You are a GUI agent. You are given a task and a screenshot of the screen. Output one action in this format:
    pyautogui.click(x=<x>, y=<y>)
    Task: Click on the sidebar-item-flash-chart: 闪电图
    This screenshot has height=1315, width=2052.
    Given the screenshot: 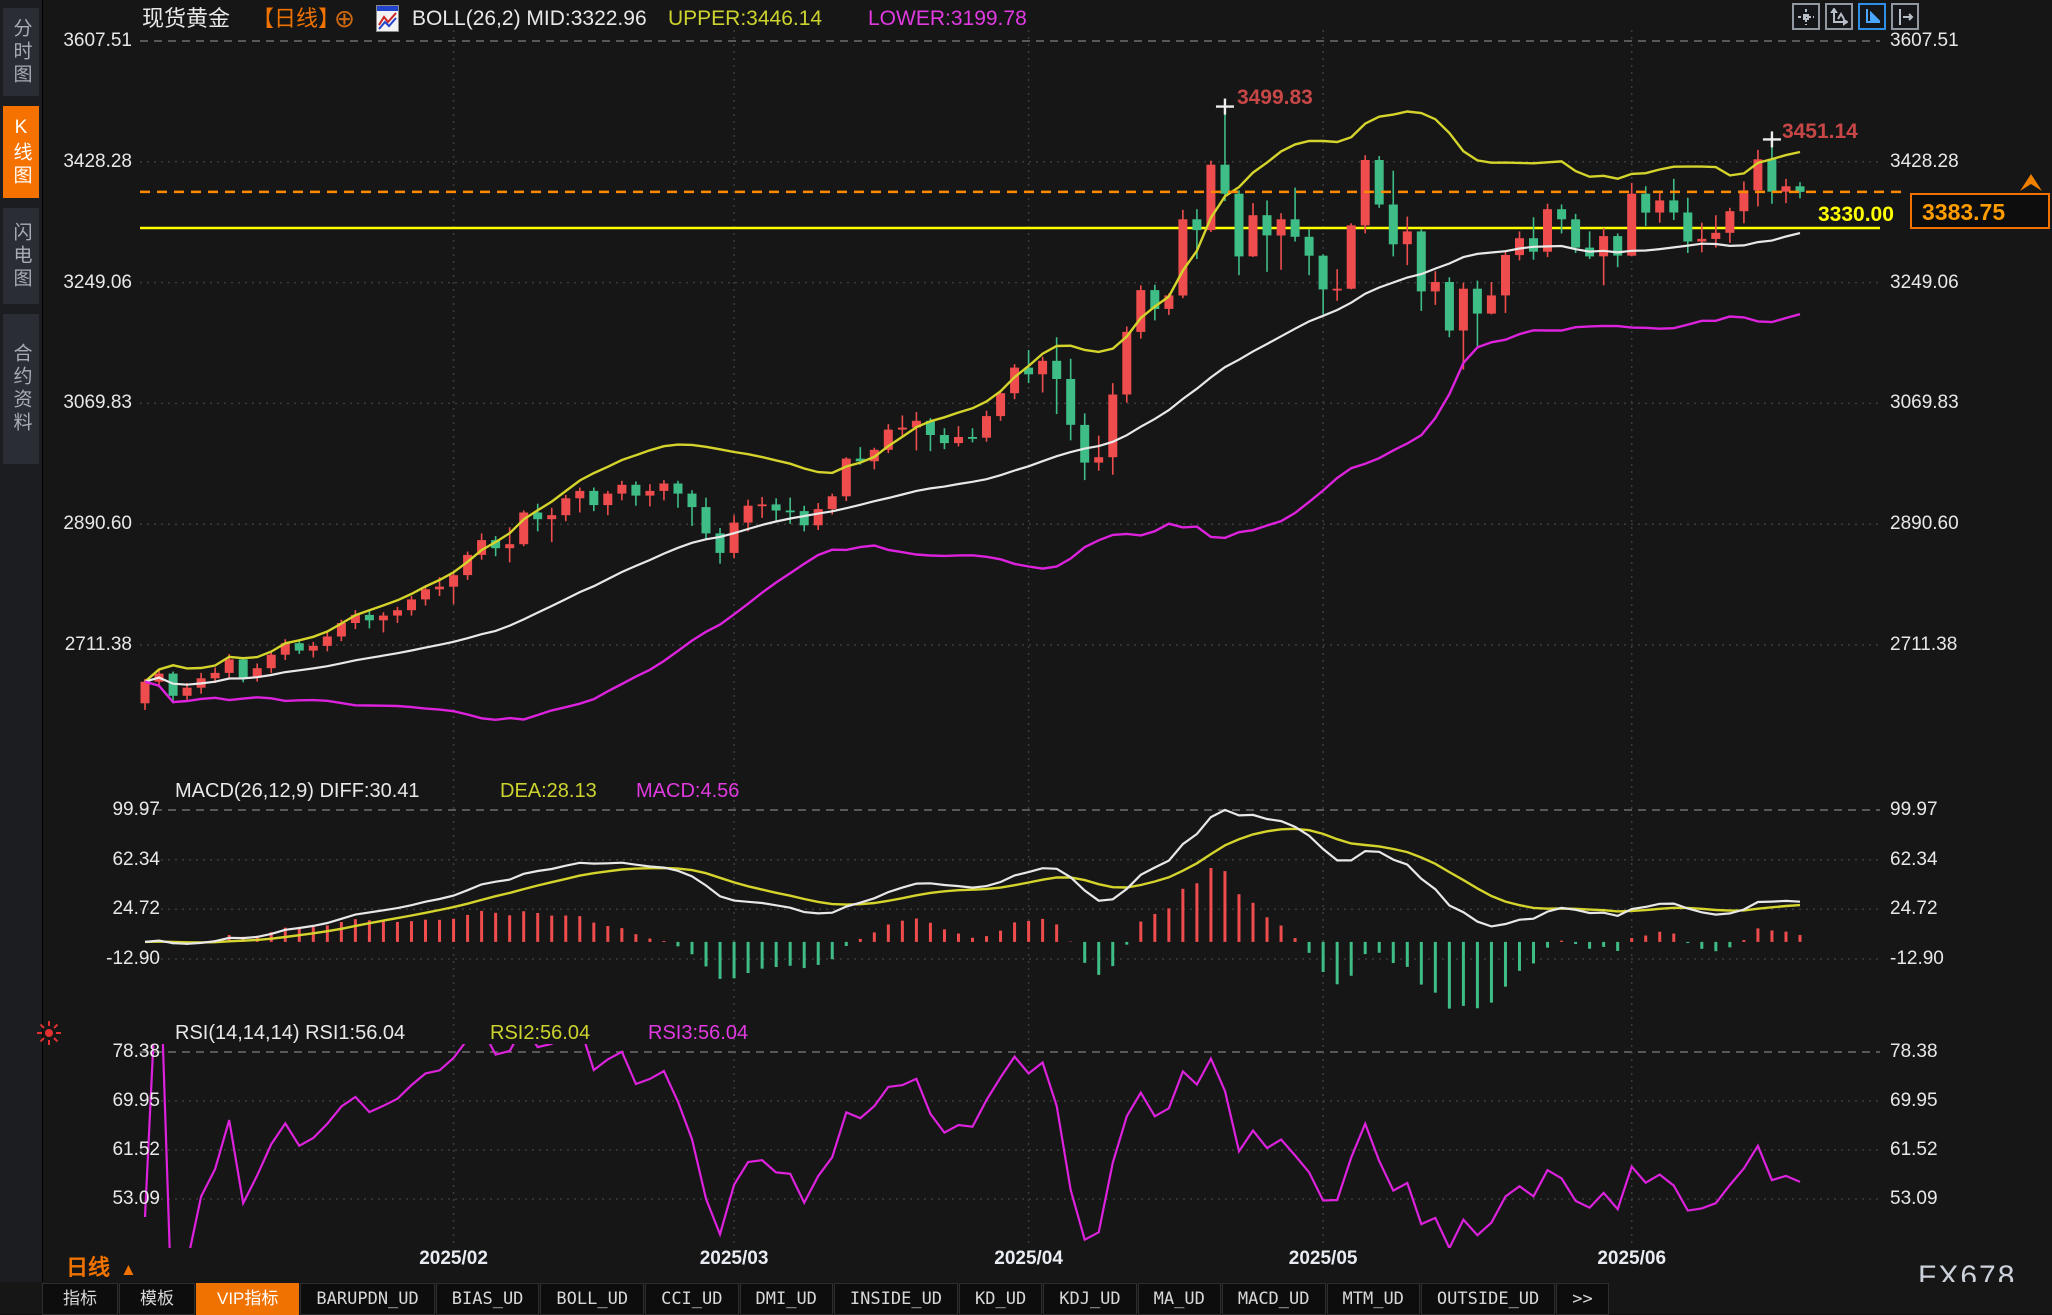 What is the action you would take?
    pyautogui.click(x=21, y=256)
    